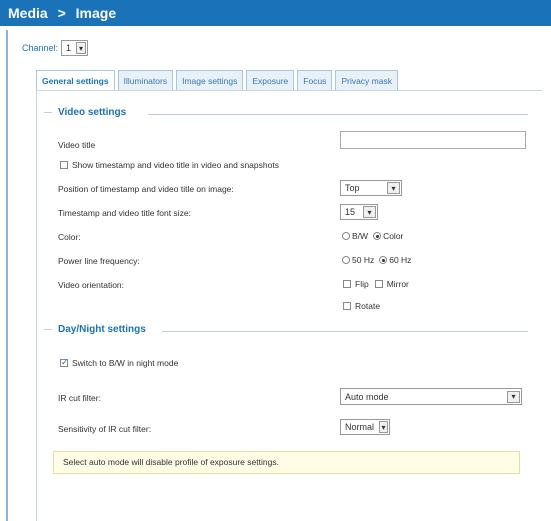 This screenshot has width=551, height=521. What do you see at coordinates (347, 306) in the screenshot?
I see `rotate-checkbox` at bounding box center [347, 306].